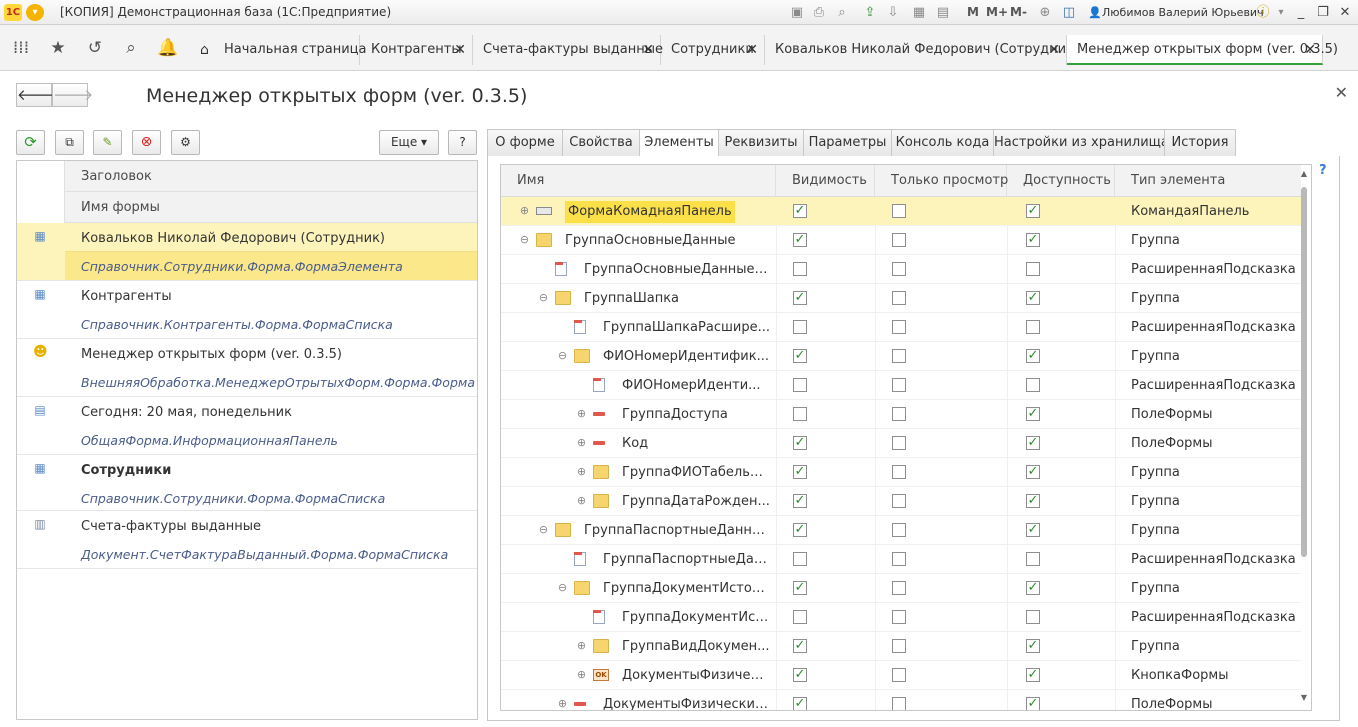 Image resolution: width=1358 pixels, height=727 pixels. Describe the element at coordinates (1061, 181) in the screenshot. I see `column-header-enabled: Доступность` at that location.